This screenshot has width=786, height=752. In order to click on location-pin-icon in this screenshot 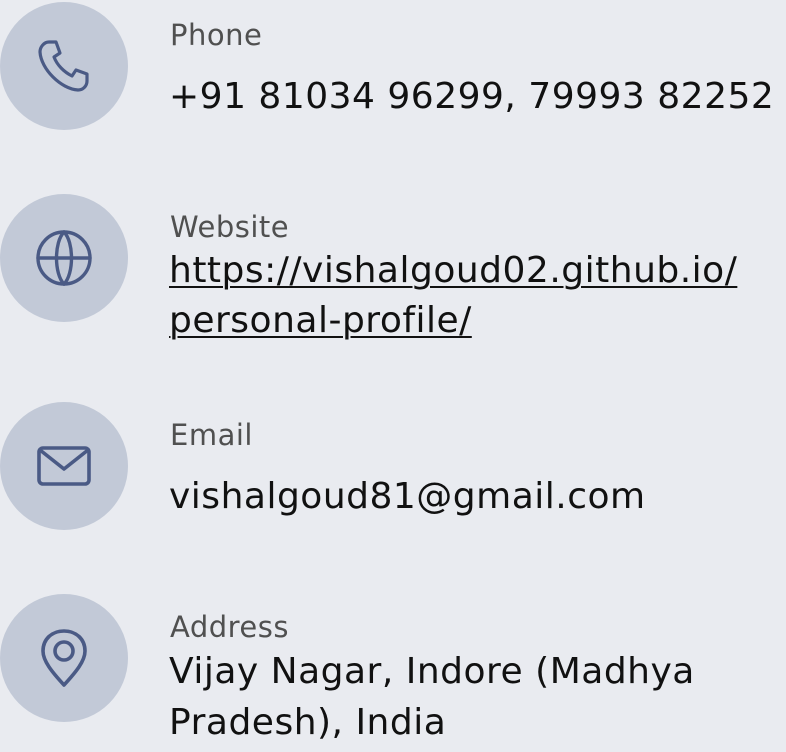, I will do `click(64, 658)`.